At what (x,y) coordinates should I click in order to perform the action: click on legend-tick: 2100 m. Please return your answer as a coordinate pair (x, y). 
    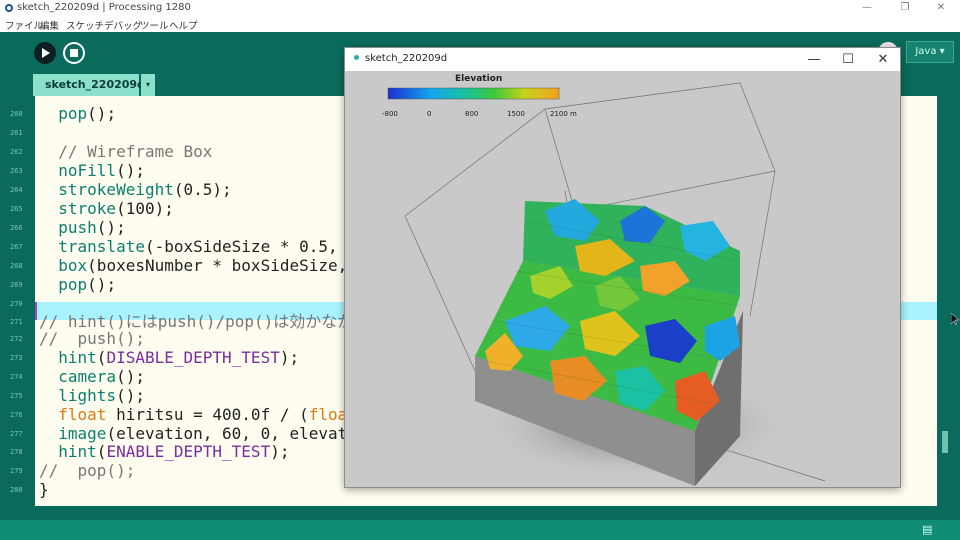
    Looking at the image, I should click on (563, 114).